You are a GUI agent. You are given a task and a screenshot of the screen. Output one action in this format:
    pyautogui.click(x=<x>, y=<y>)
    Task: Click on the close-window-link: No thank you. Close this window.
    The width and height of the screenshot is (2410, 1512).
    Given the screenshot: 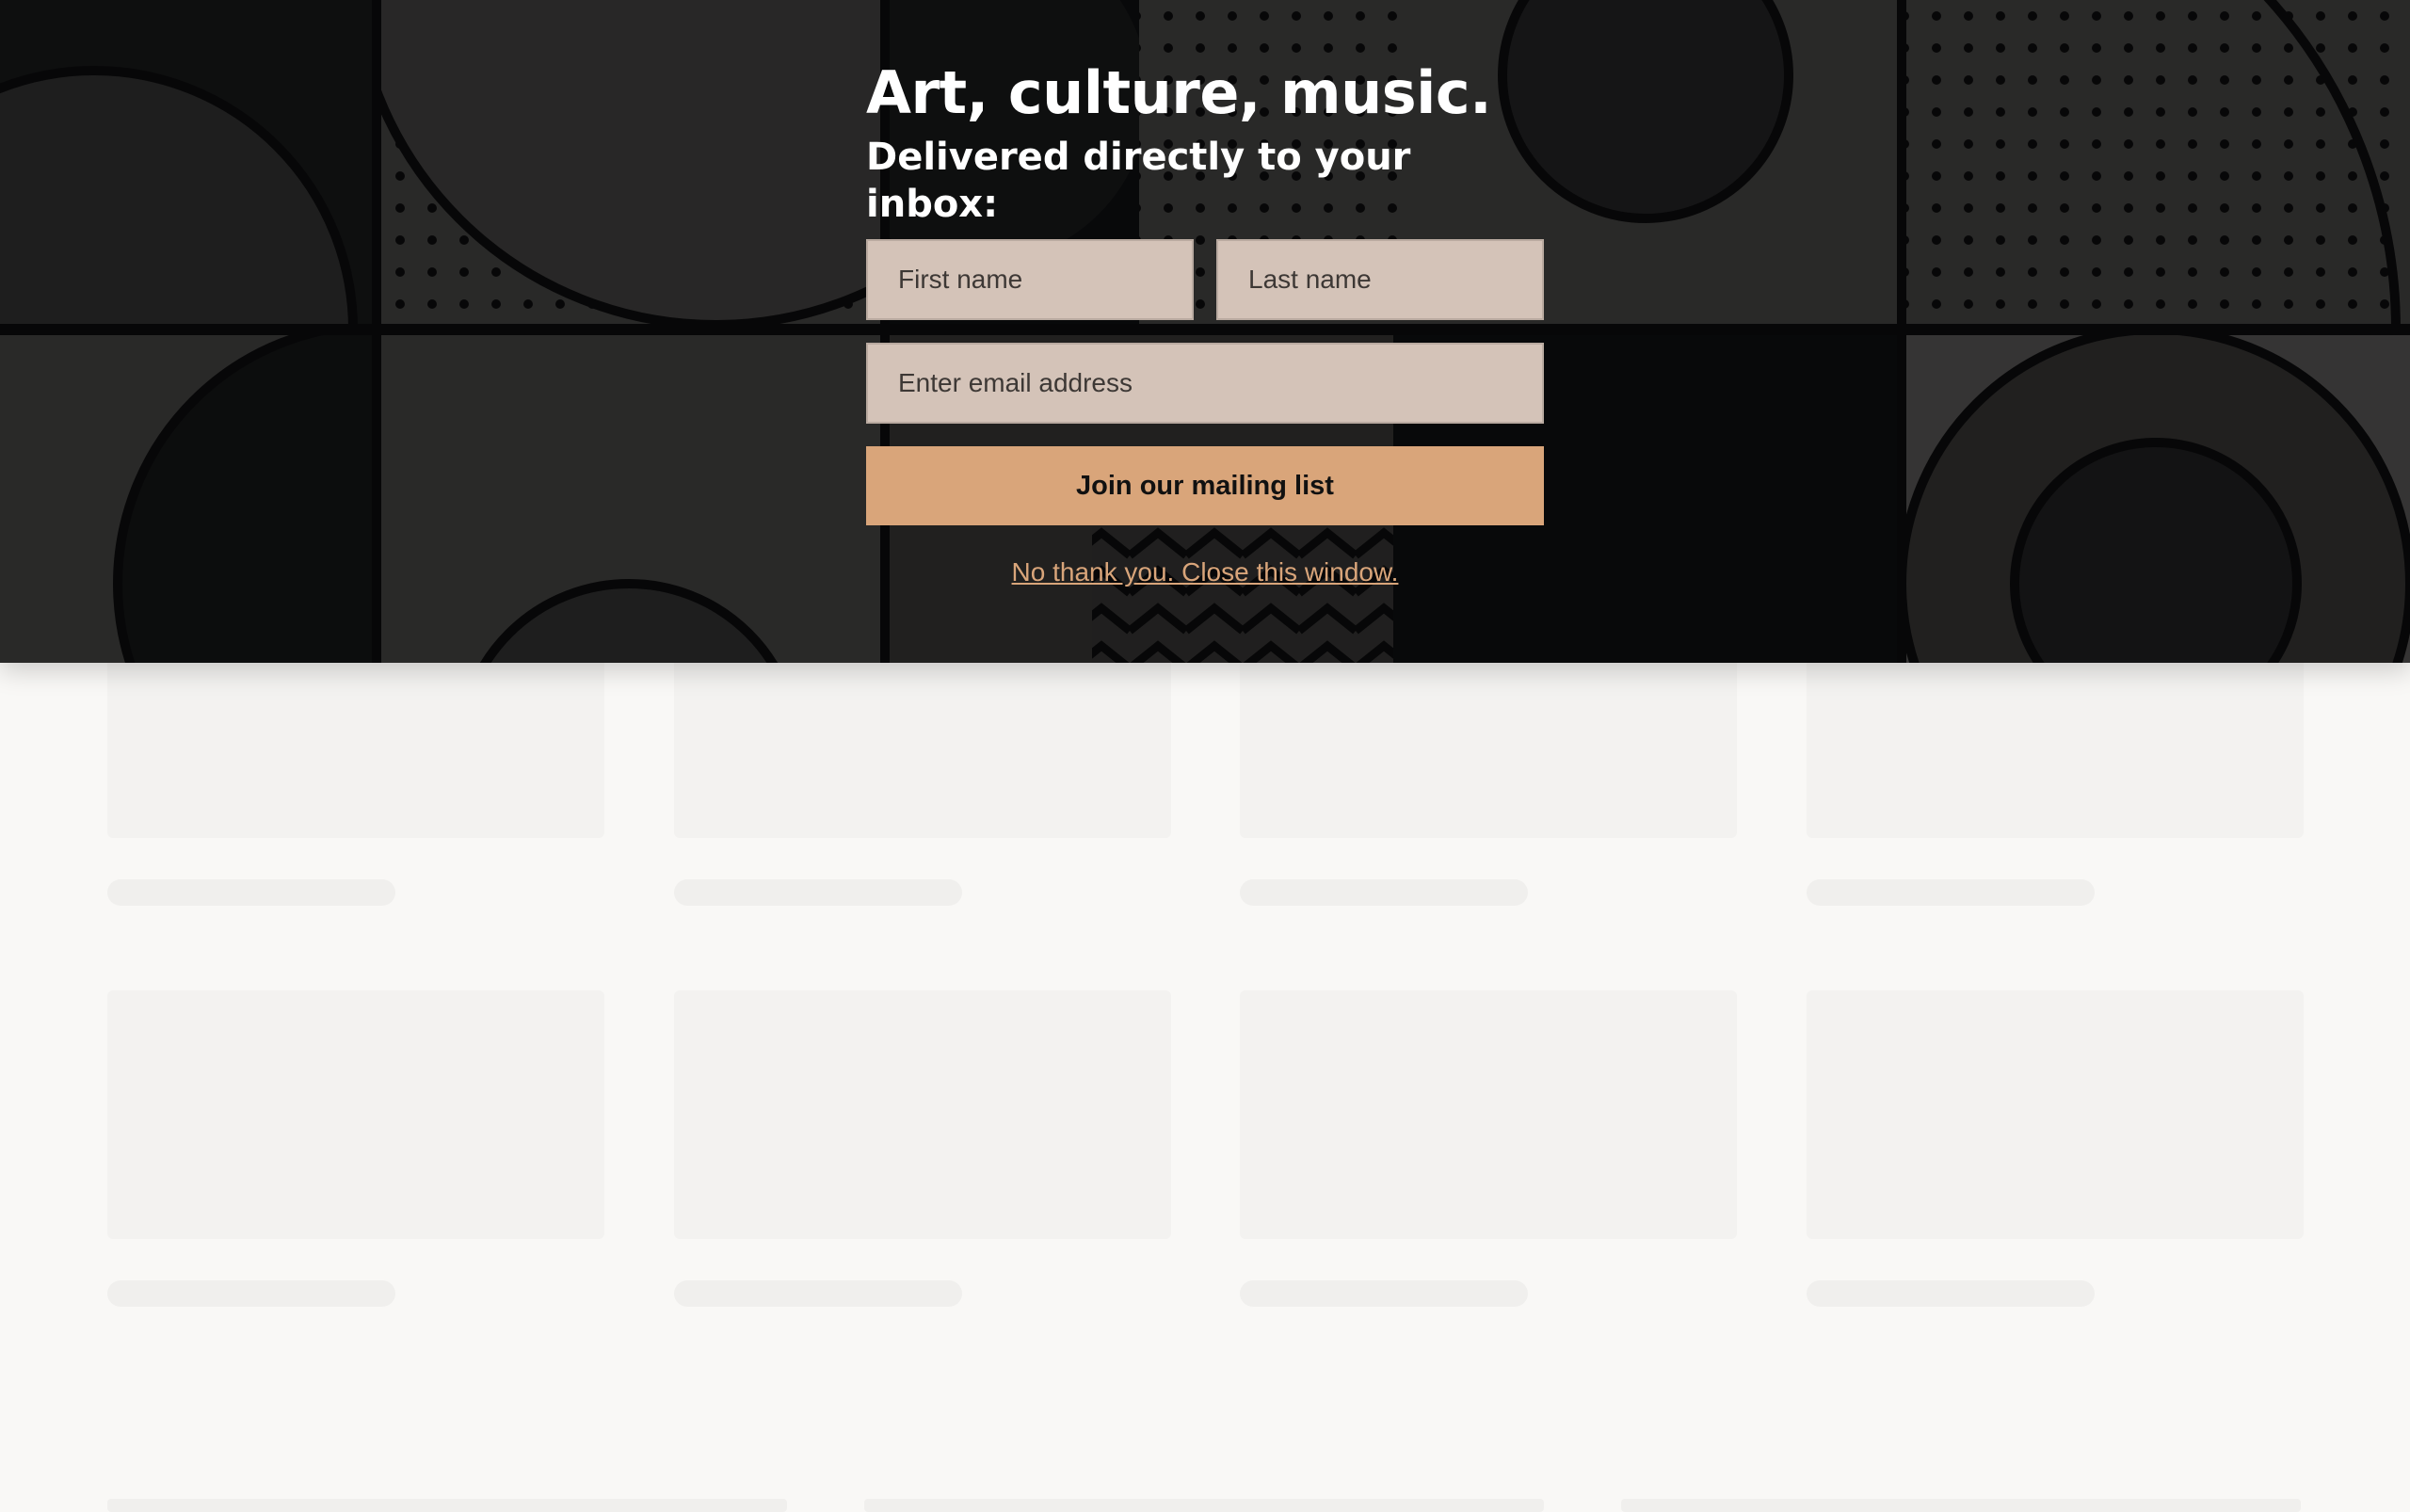 What is the action you would take?
    pyautogui.click(x=1205, y=572)
    